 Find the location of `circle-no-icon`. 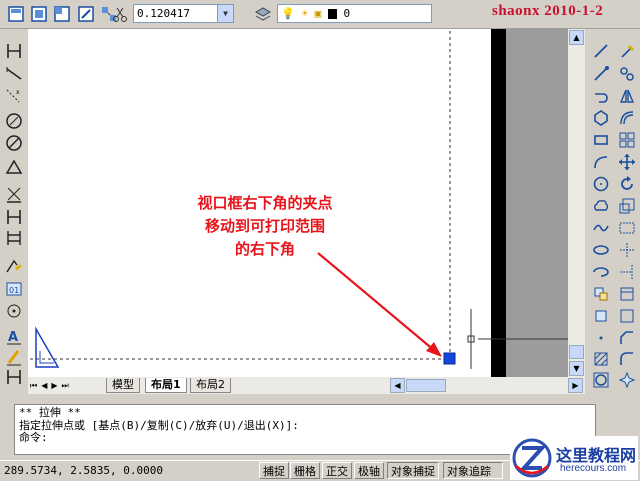

circle-no-icon is located at coordinates (14, 143).